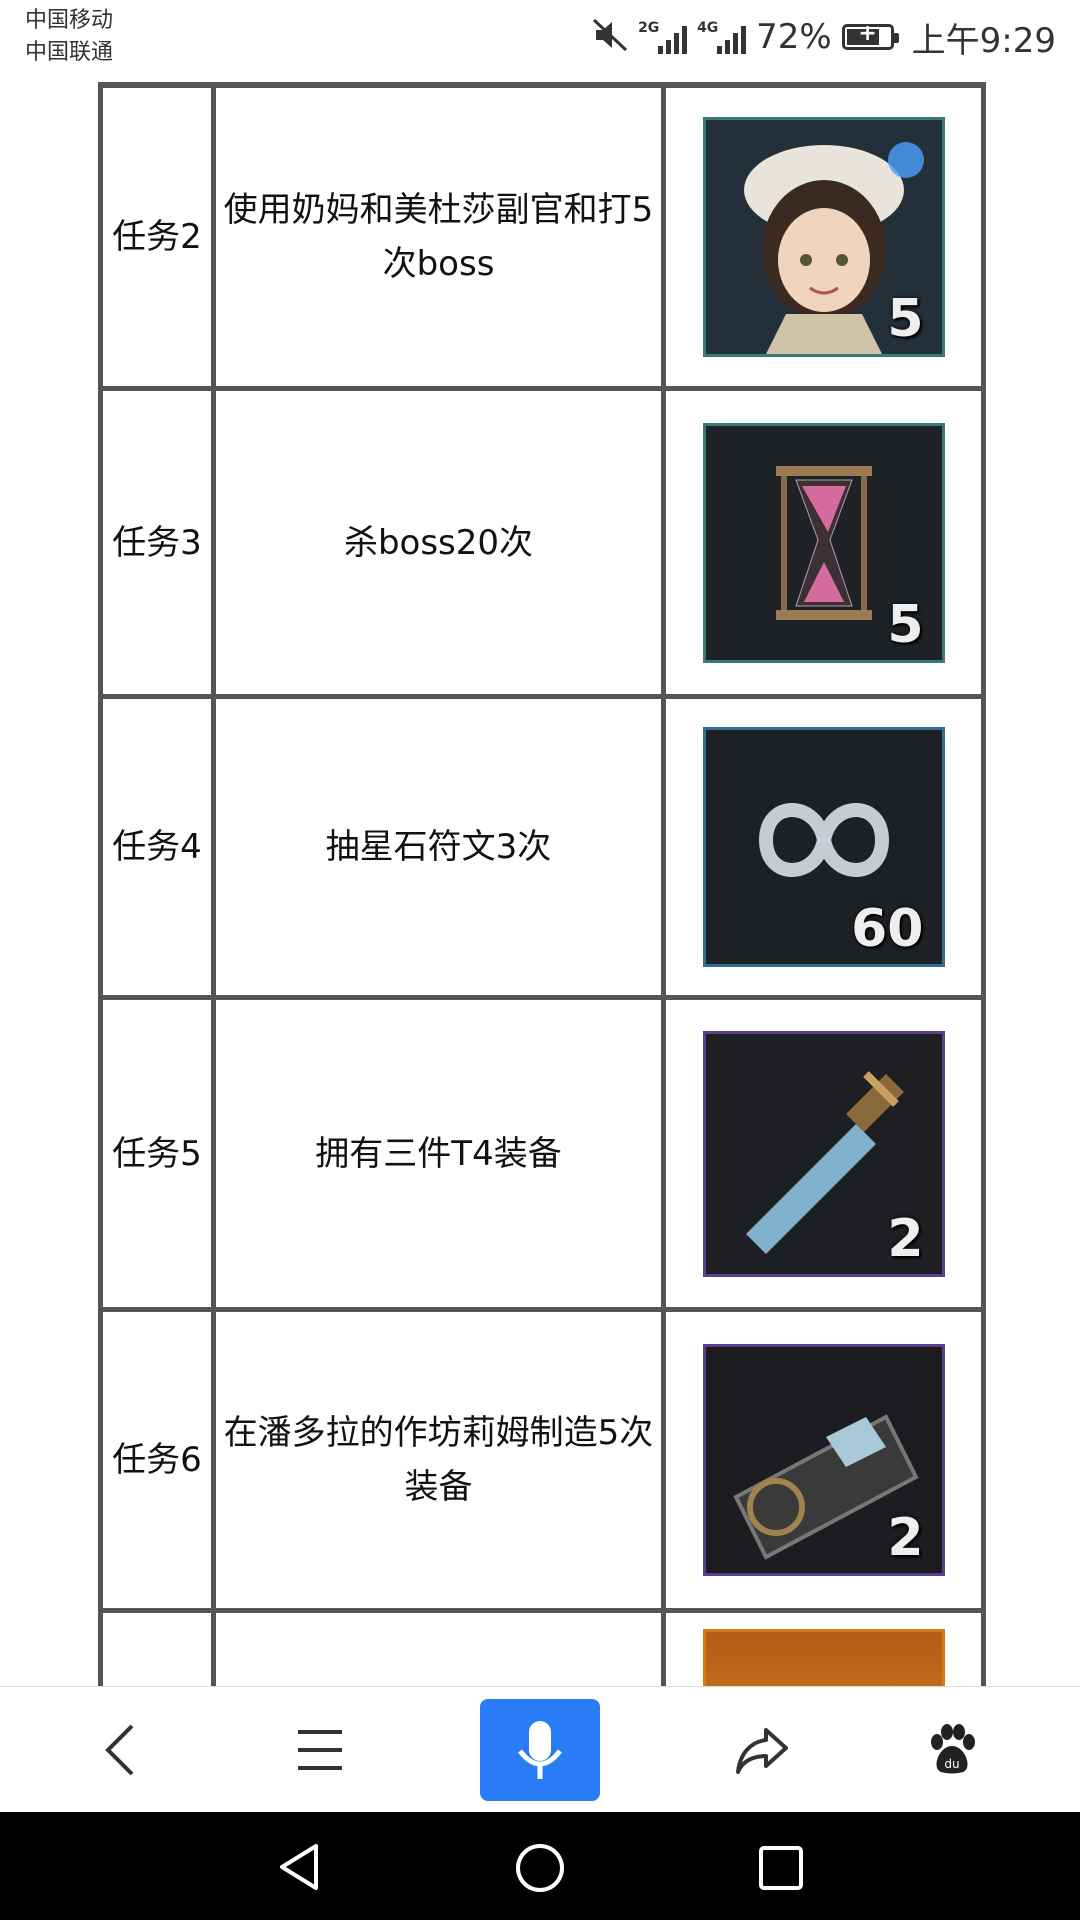 The image size is (1080, 1920). What do you see at coordinates (299, 1867) in the screenshot?
I see `nav-back-icon` at bounding box center [299, 1867].